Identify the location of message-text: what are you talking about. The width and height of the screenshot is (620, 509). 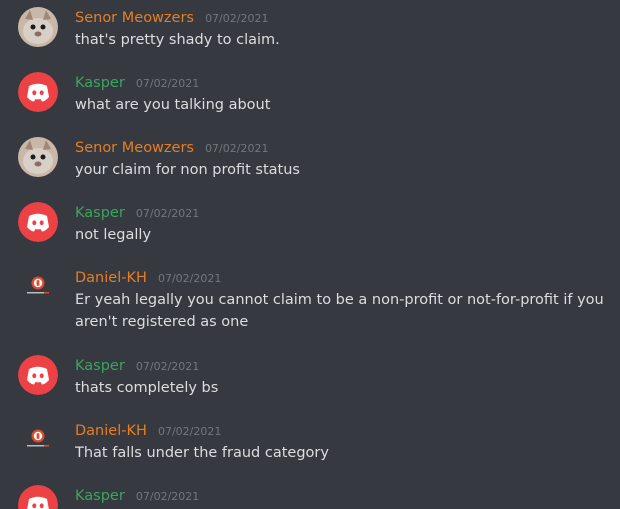
(173, 105).